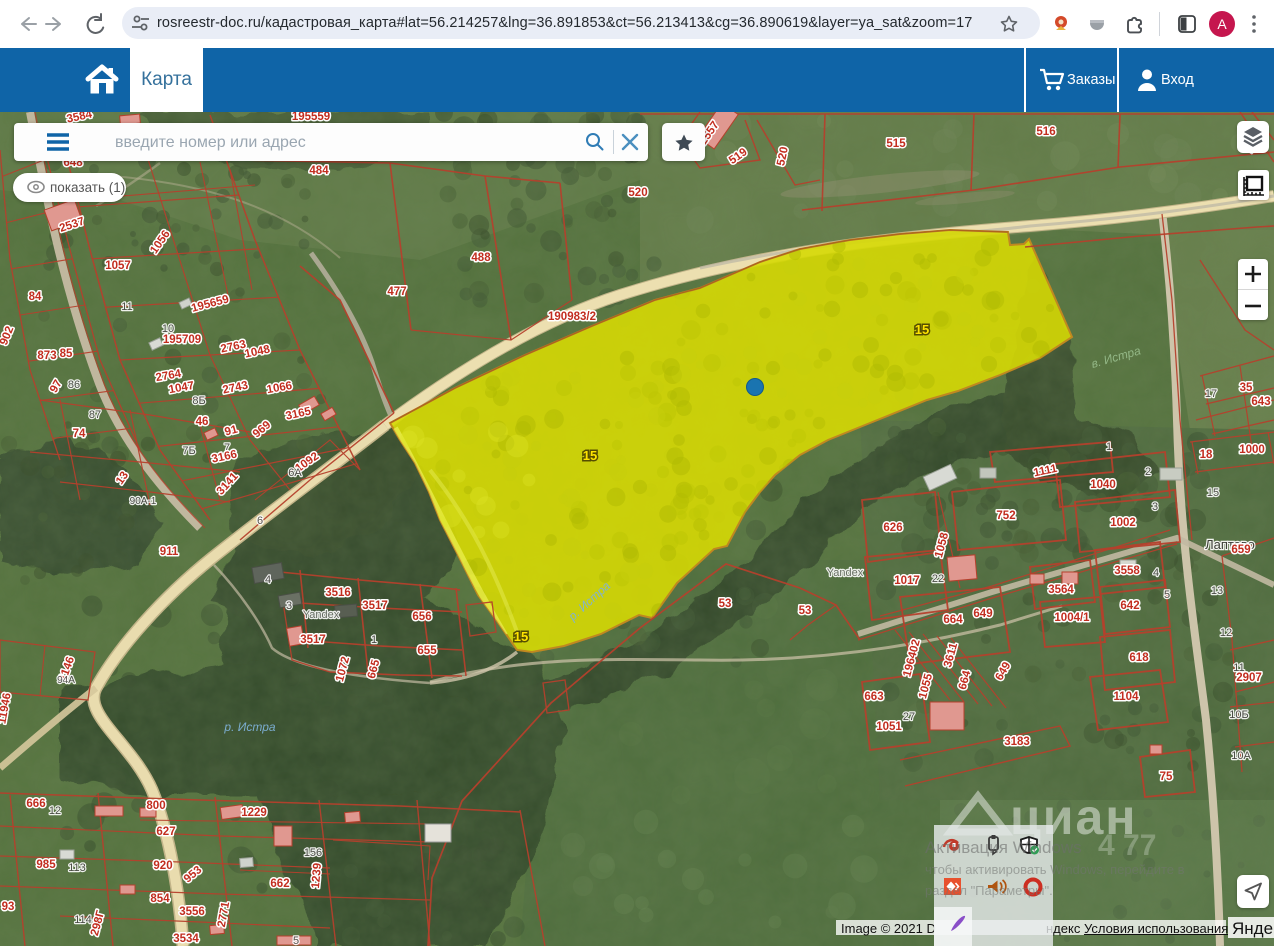 The image size is (1274, 946). I want to click on svg-text: 27, so click(909, 717).